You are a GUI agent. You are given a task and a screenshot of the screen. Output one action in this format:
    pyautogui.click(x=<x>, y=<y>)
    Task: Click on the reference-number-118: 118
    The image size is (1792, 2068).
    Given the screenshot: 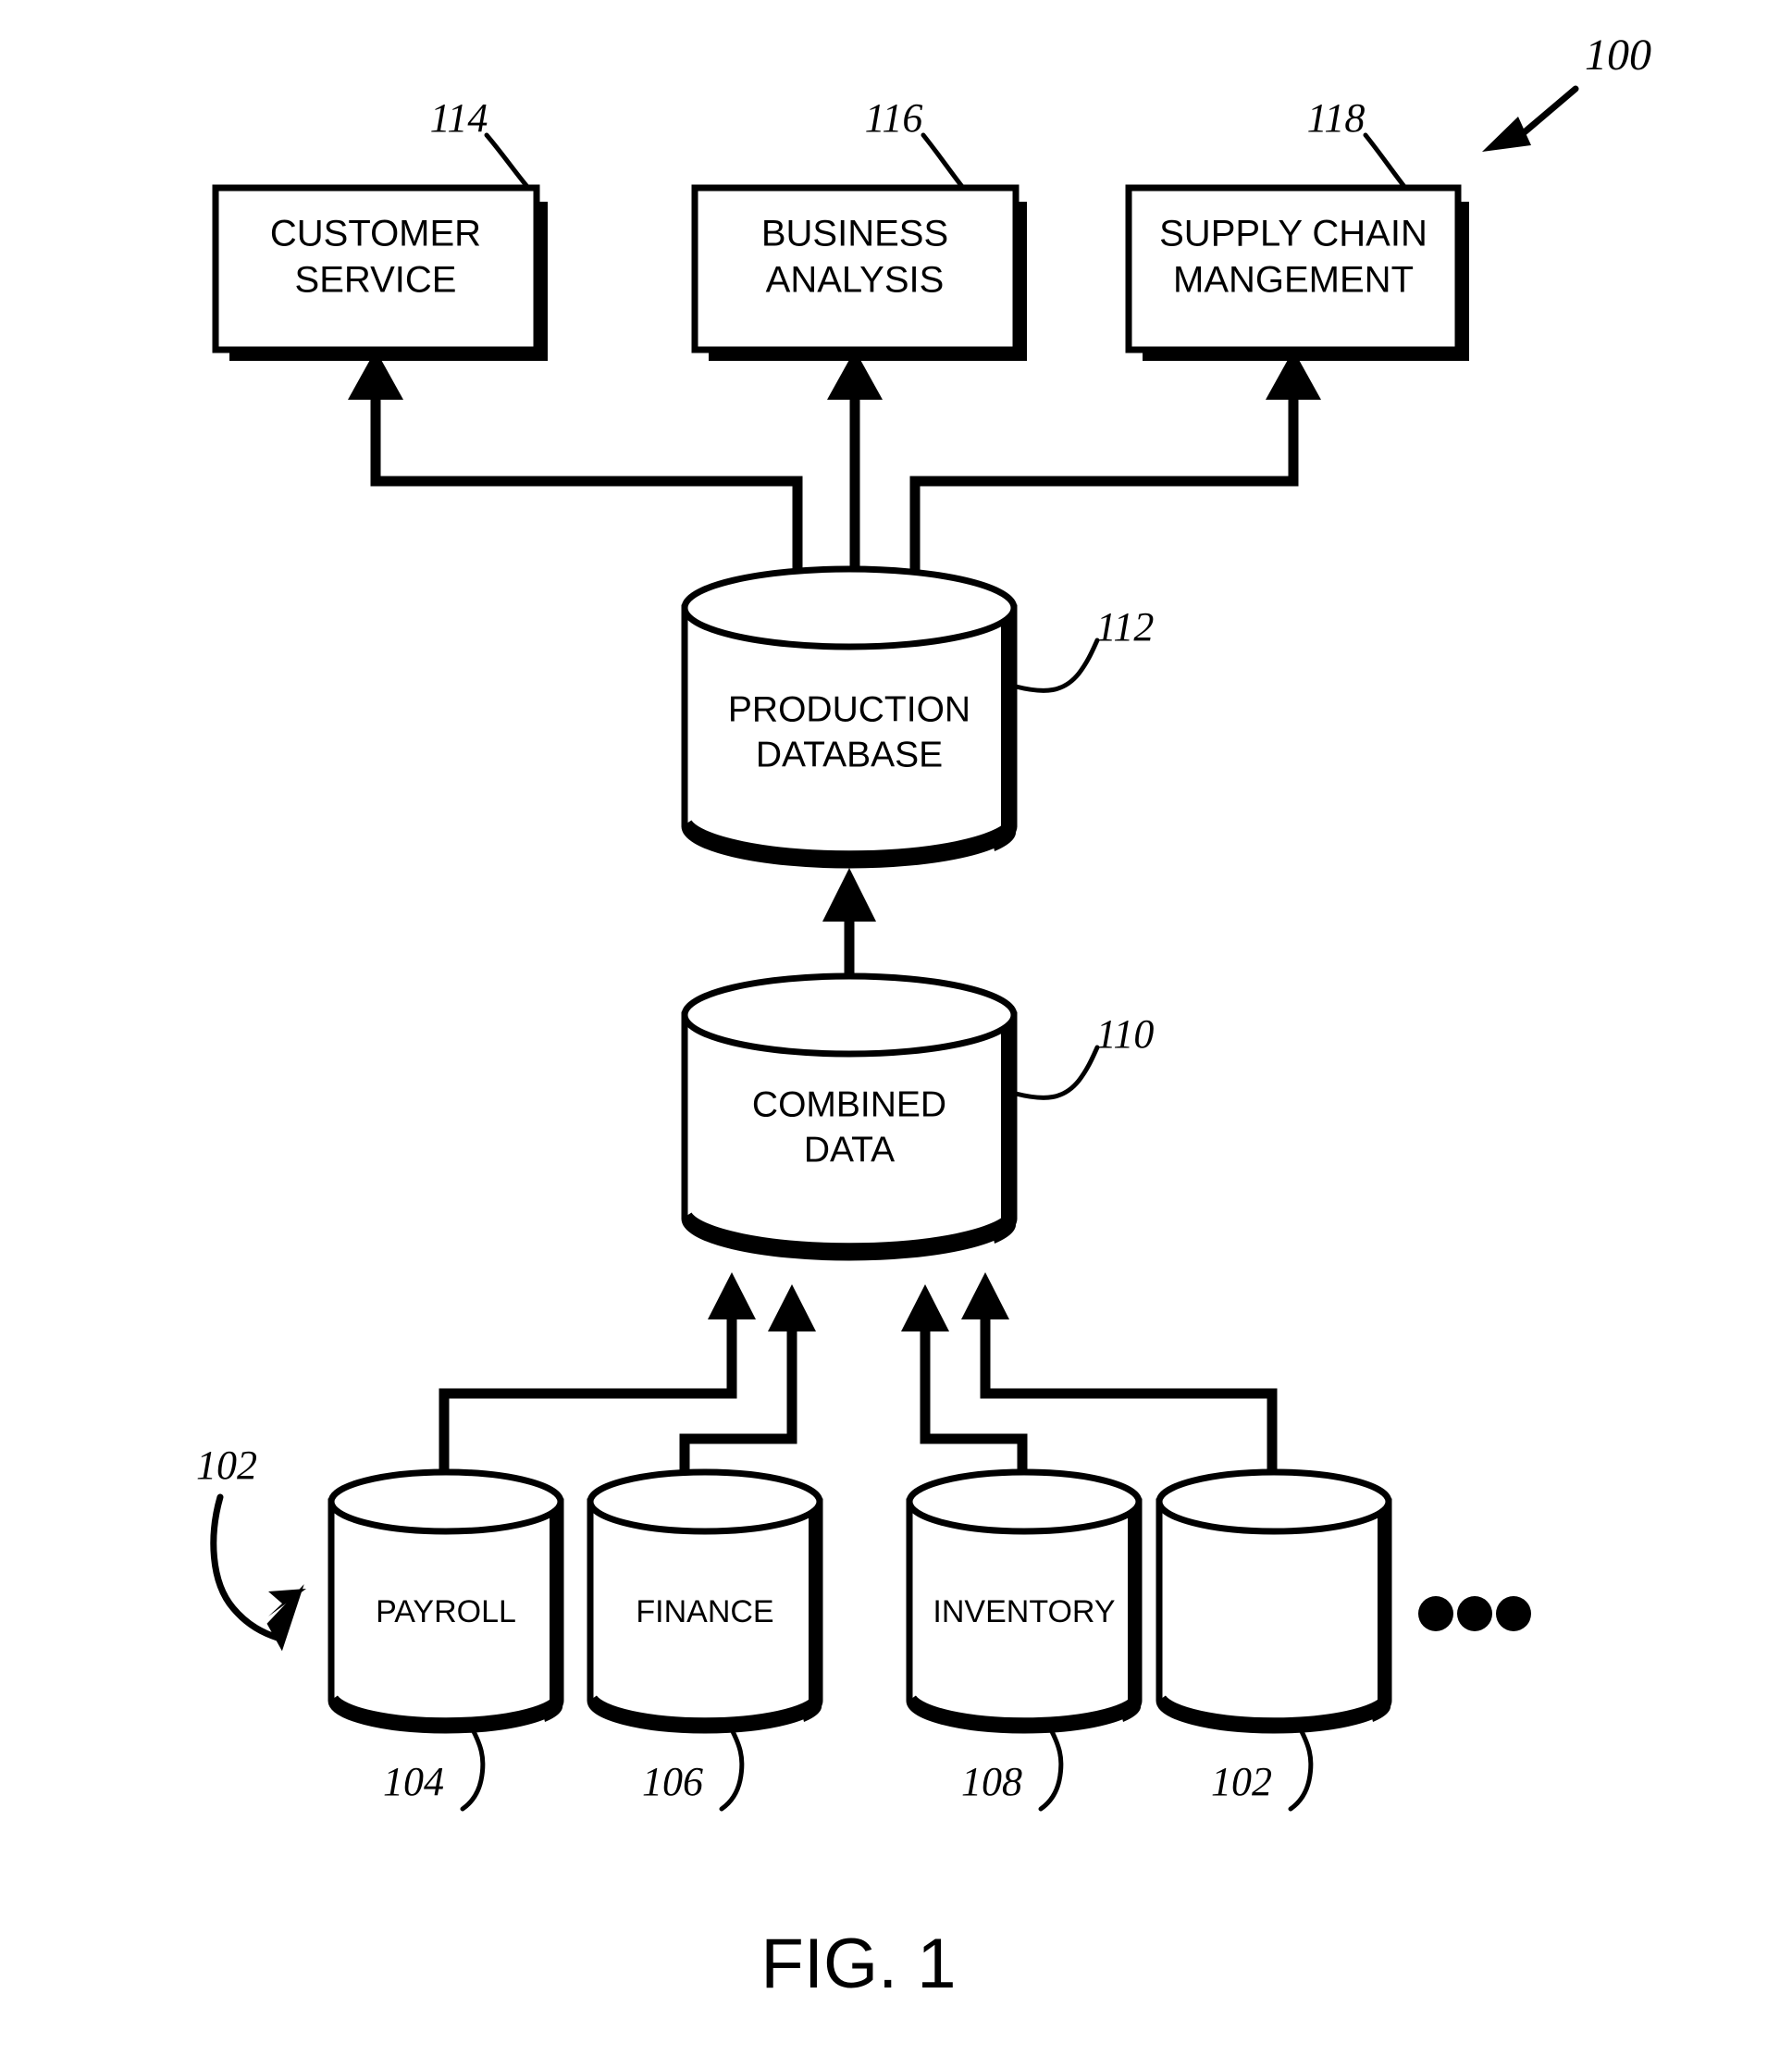 What is the action you would take?
    pyautogui.click(x=1336, y=118)
    